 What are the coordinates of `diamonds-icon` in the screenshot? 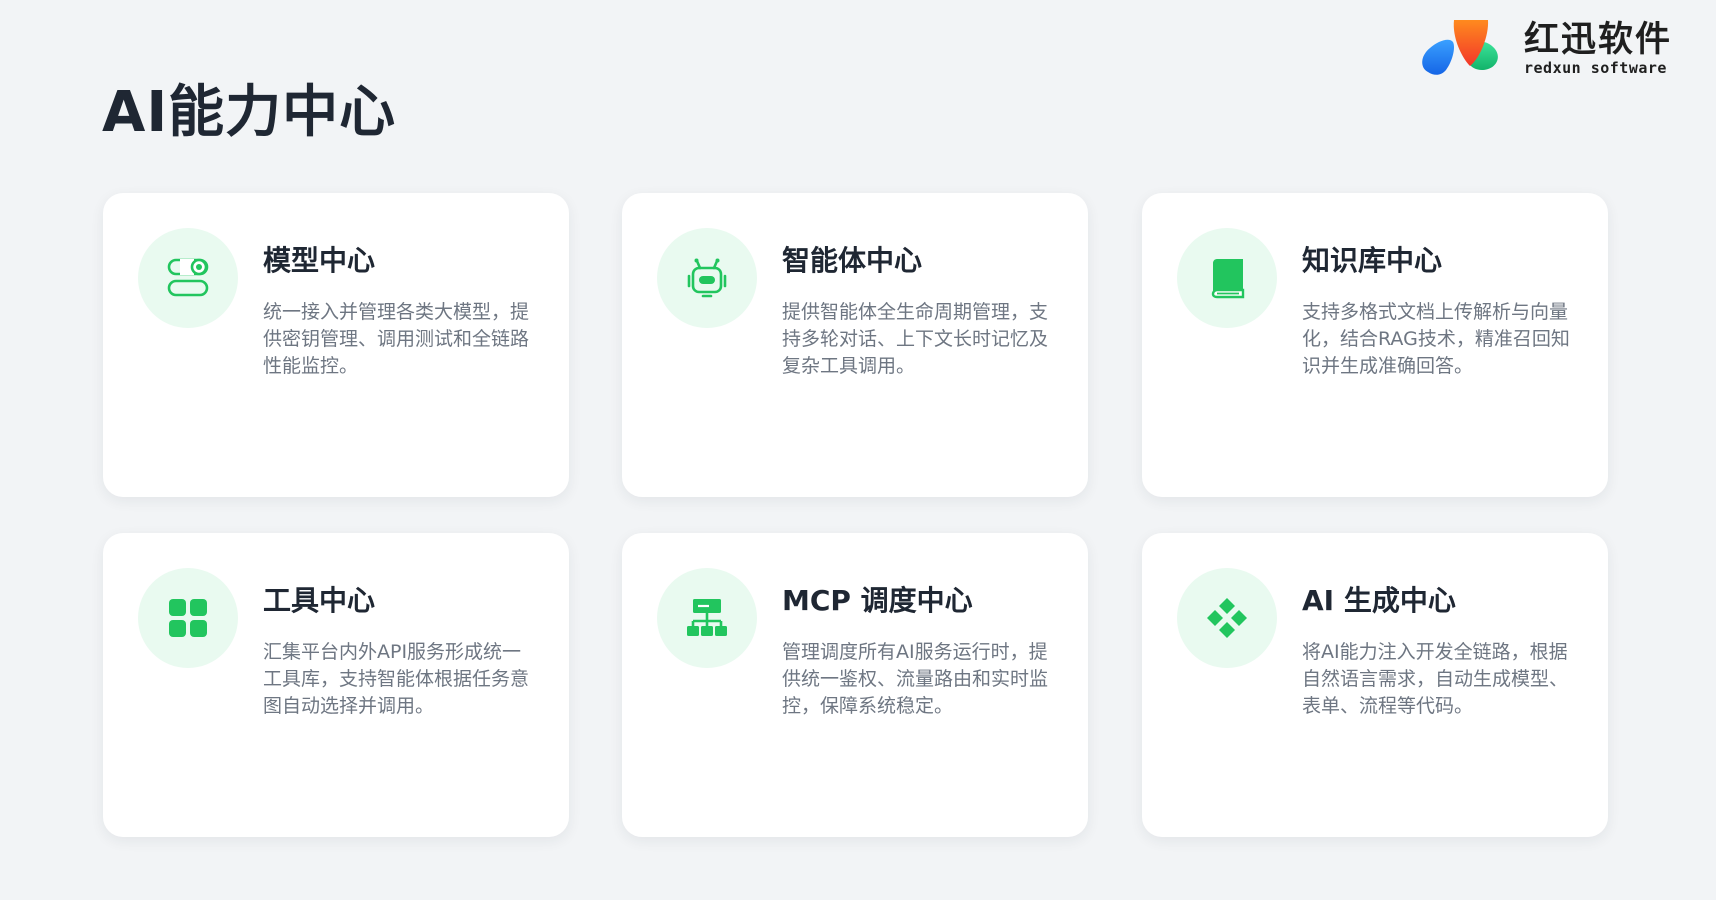 It's located at (1227, 618).